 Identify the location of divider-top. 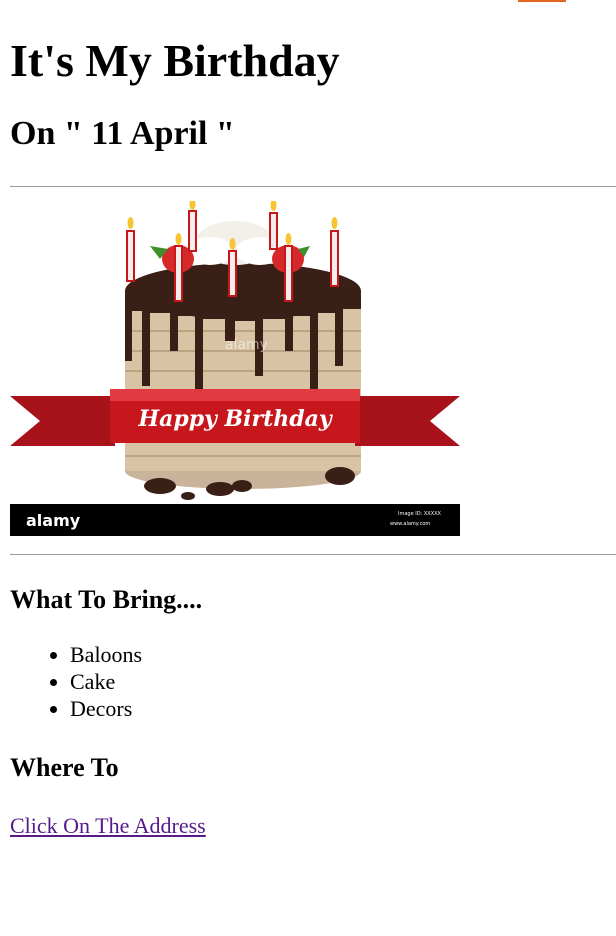
(313, 186).